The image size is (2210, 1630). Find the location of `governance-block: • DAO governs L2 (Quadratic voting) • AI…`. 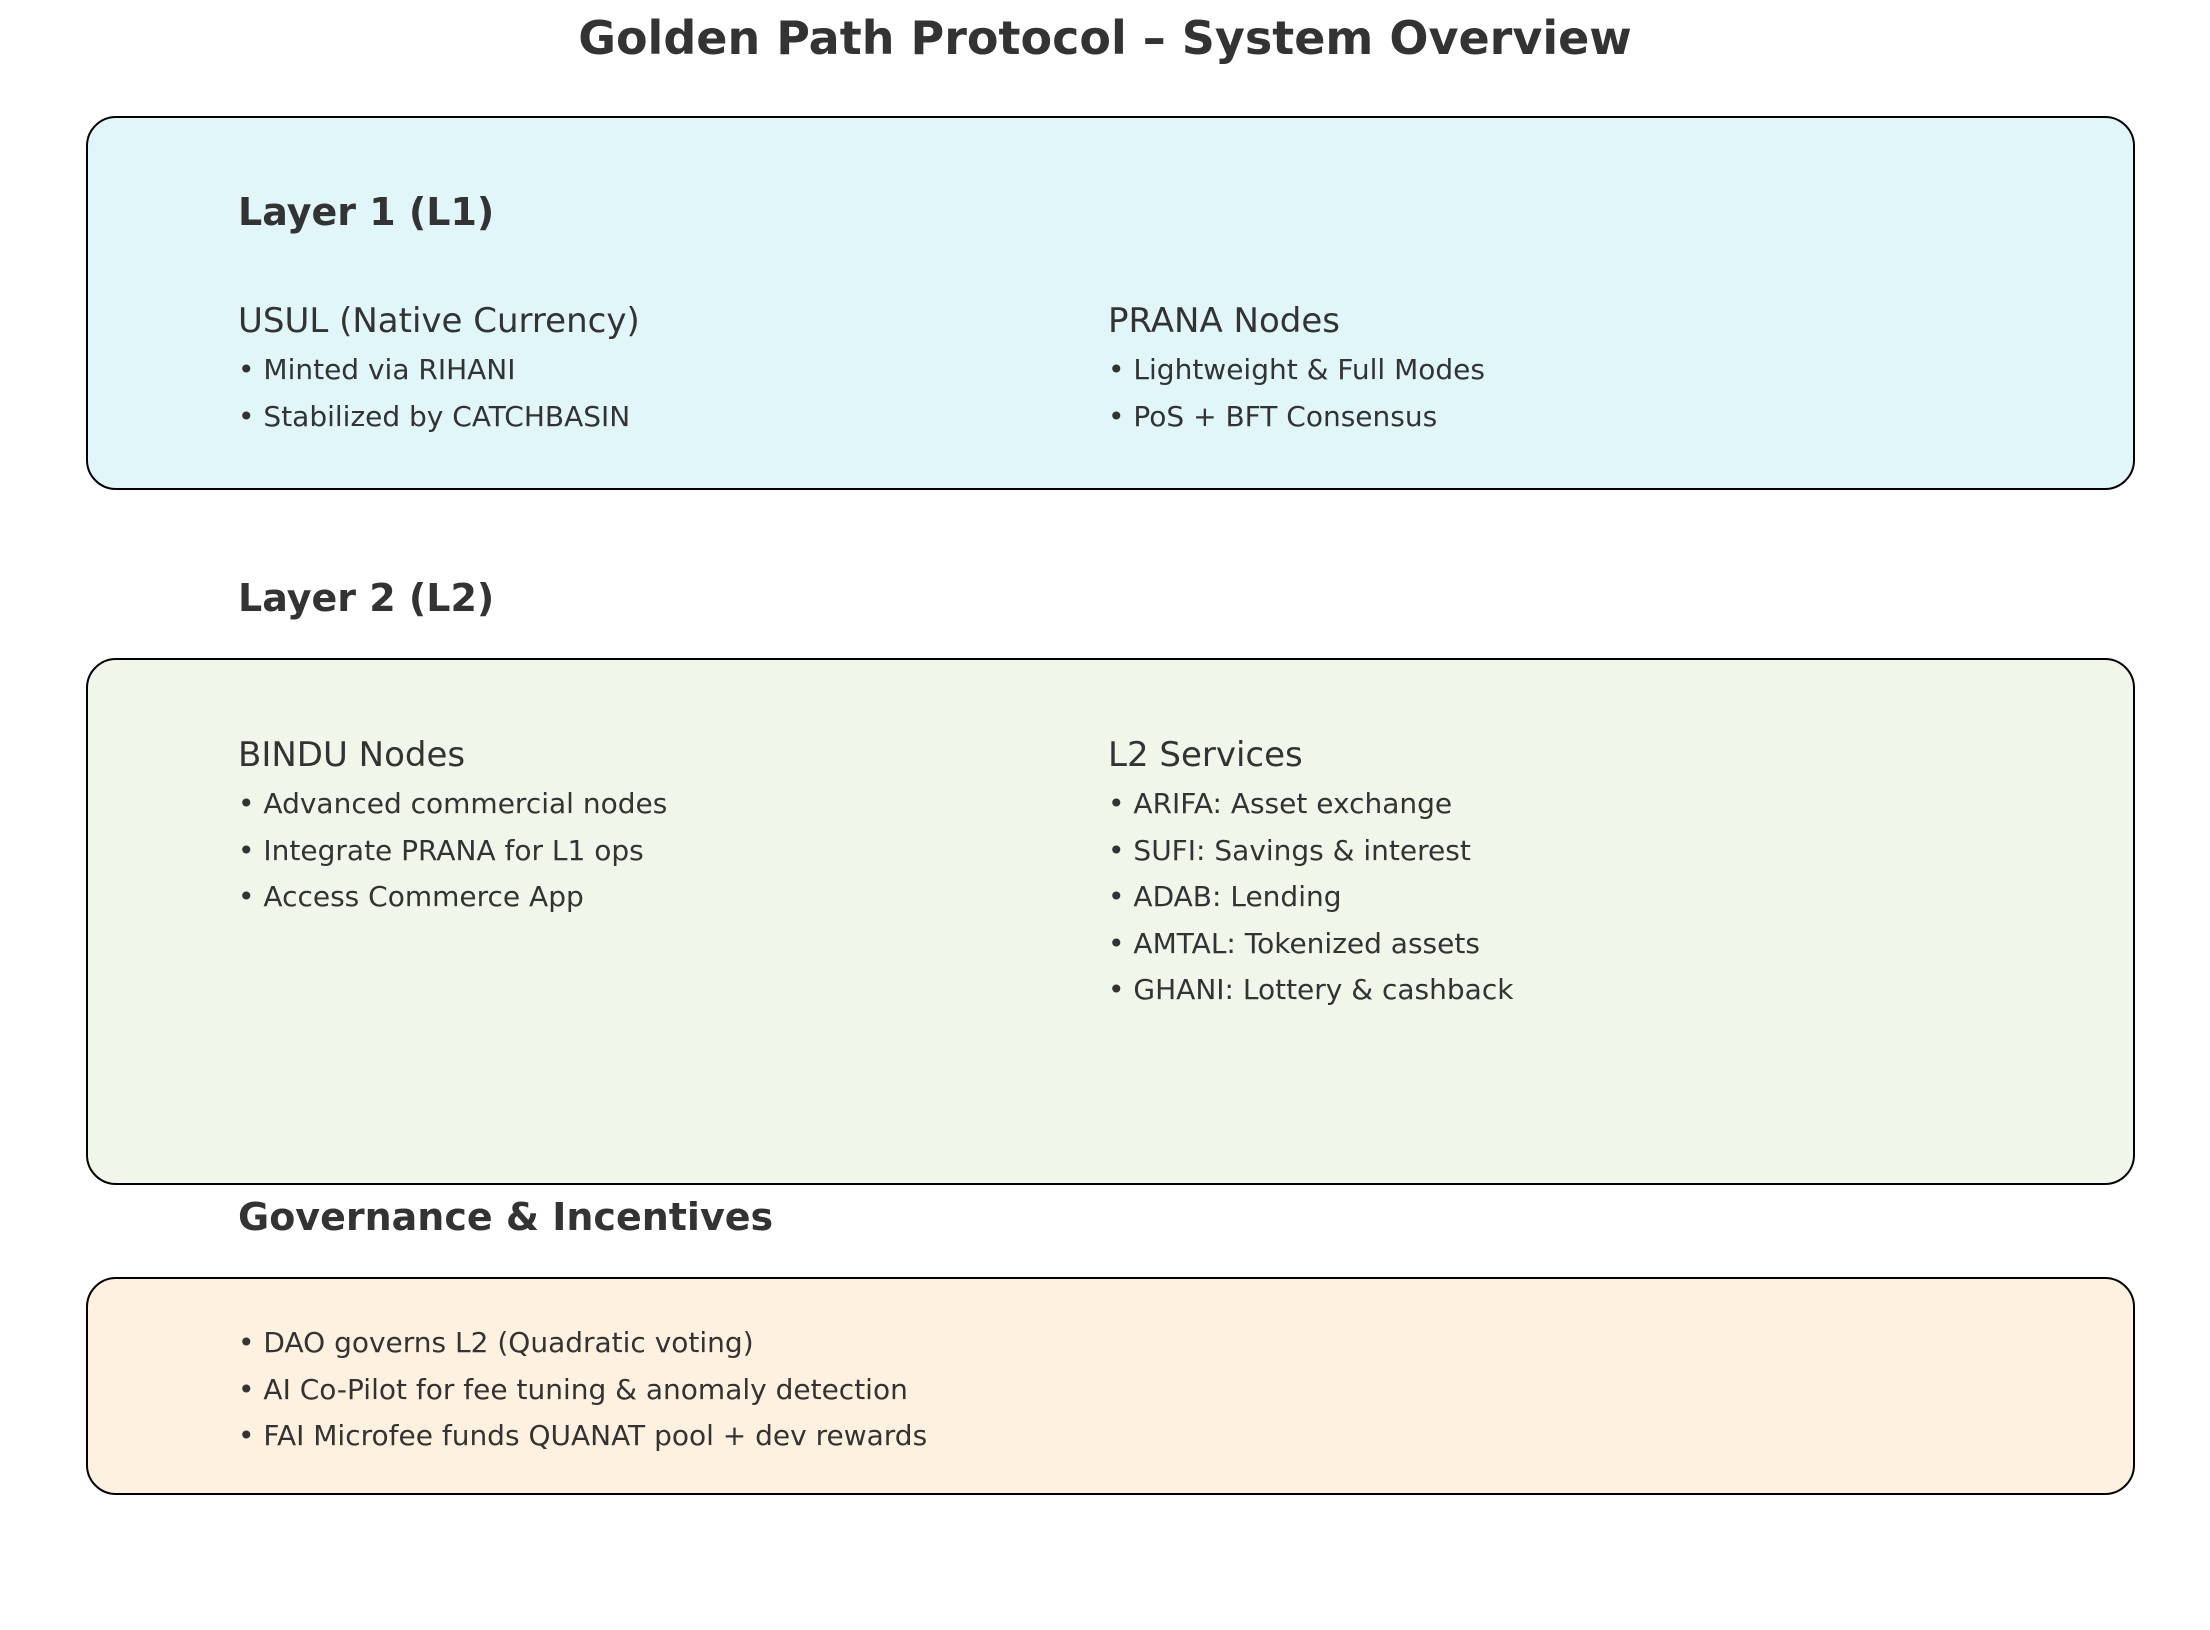

governance-block: • DAO governs L2 (Quadratic voting) • AI… is located at coordinates (582, 1390).